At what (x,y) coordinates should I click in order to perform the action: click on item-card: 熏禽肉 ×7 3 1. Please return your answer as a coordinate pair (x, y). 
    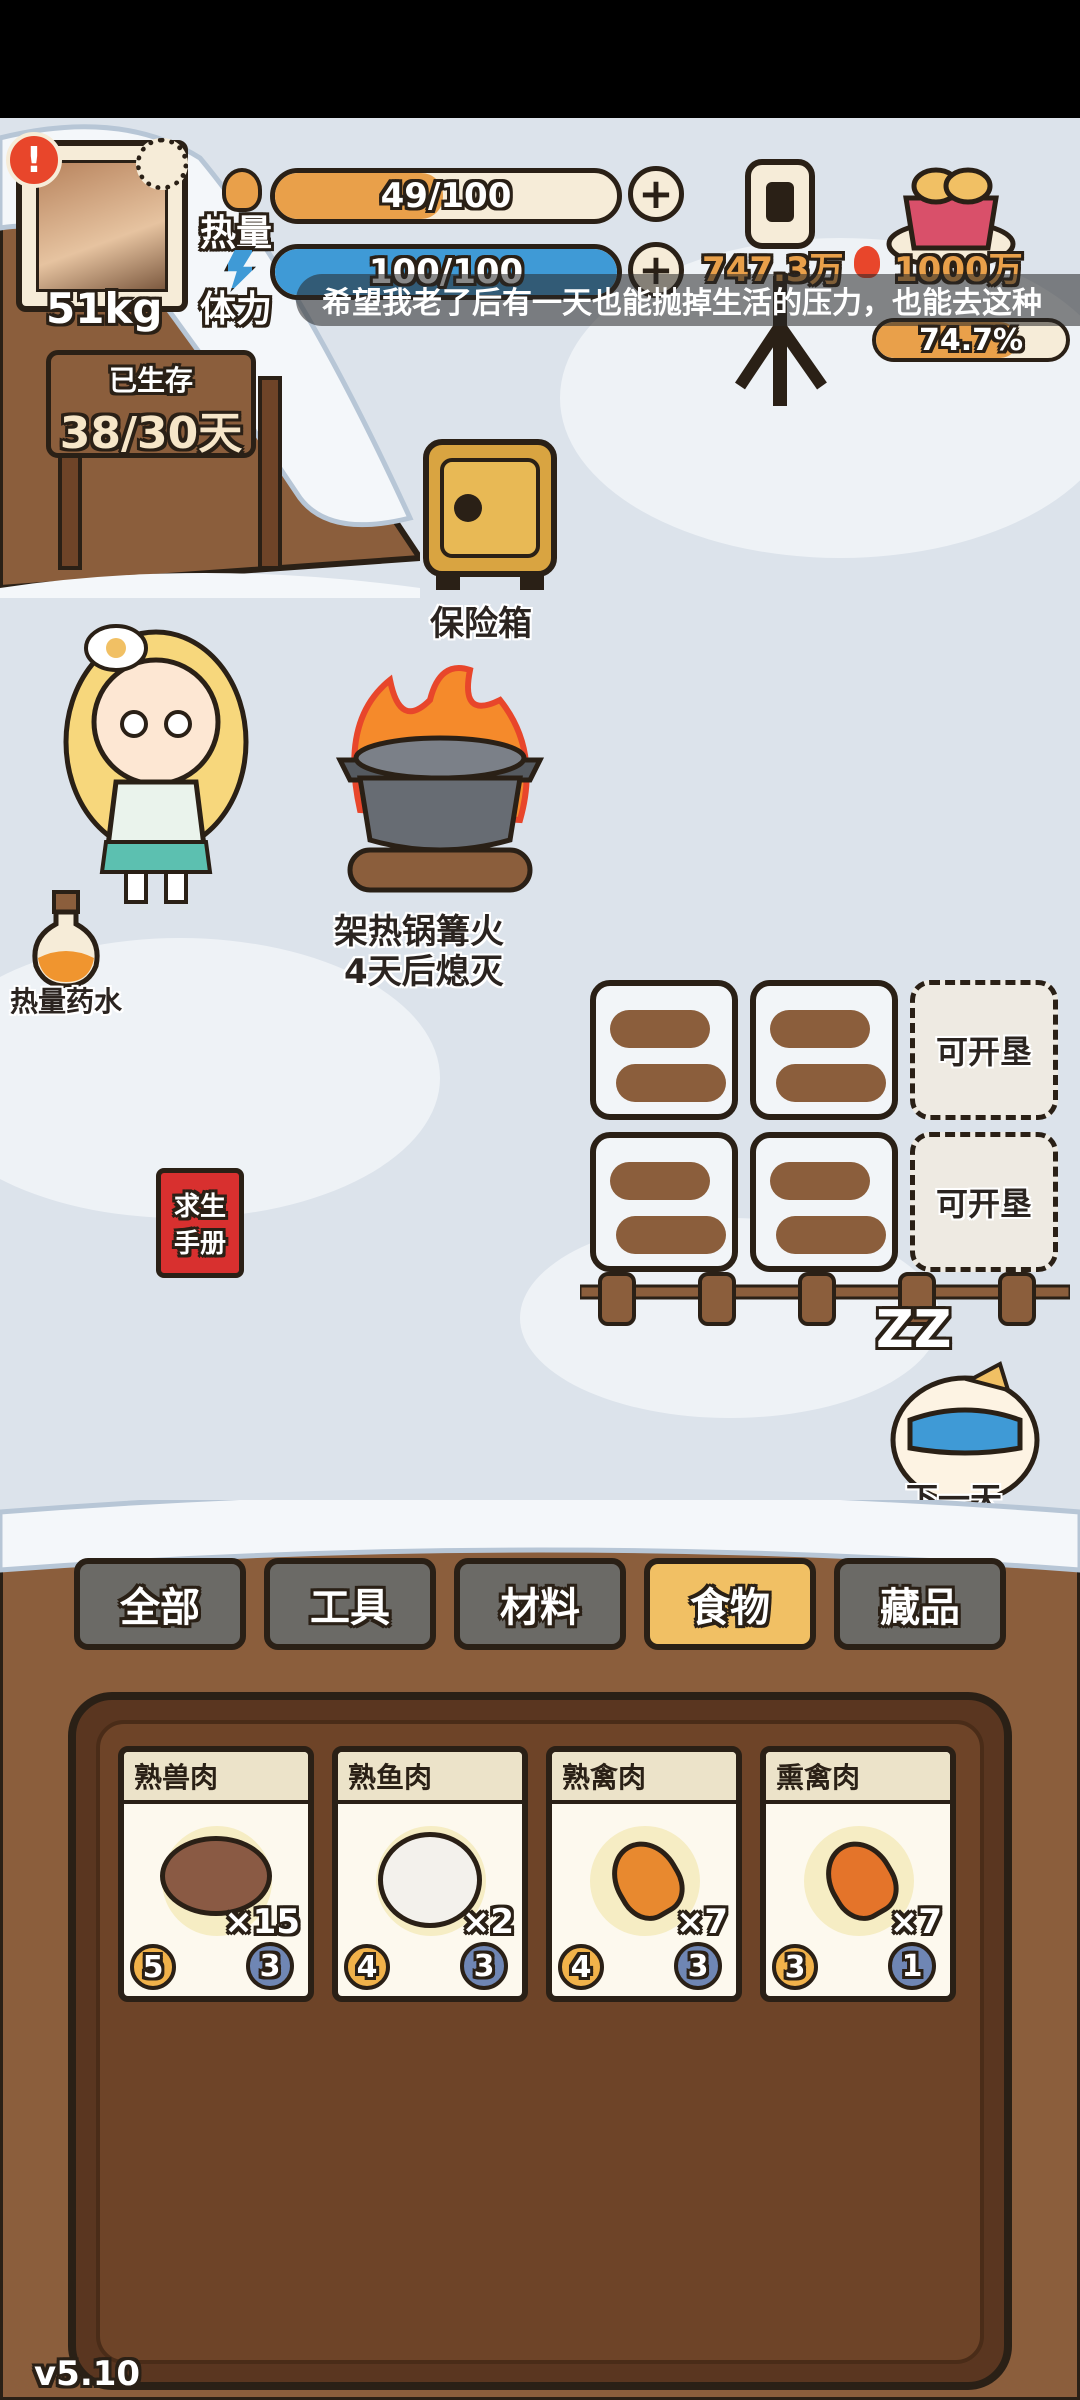
    Looking at the image, I should click on (858, 1874).